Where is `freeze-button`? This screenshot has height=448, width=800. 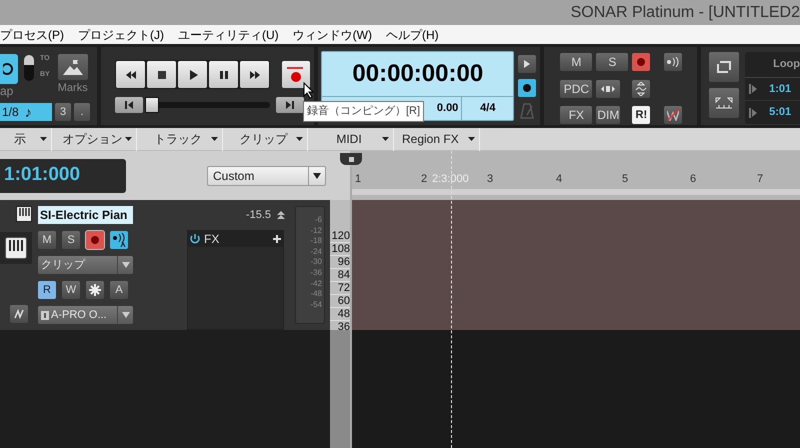 freeze-button is located at coordinates (95, 290).